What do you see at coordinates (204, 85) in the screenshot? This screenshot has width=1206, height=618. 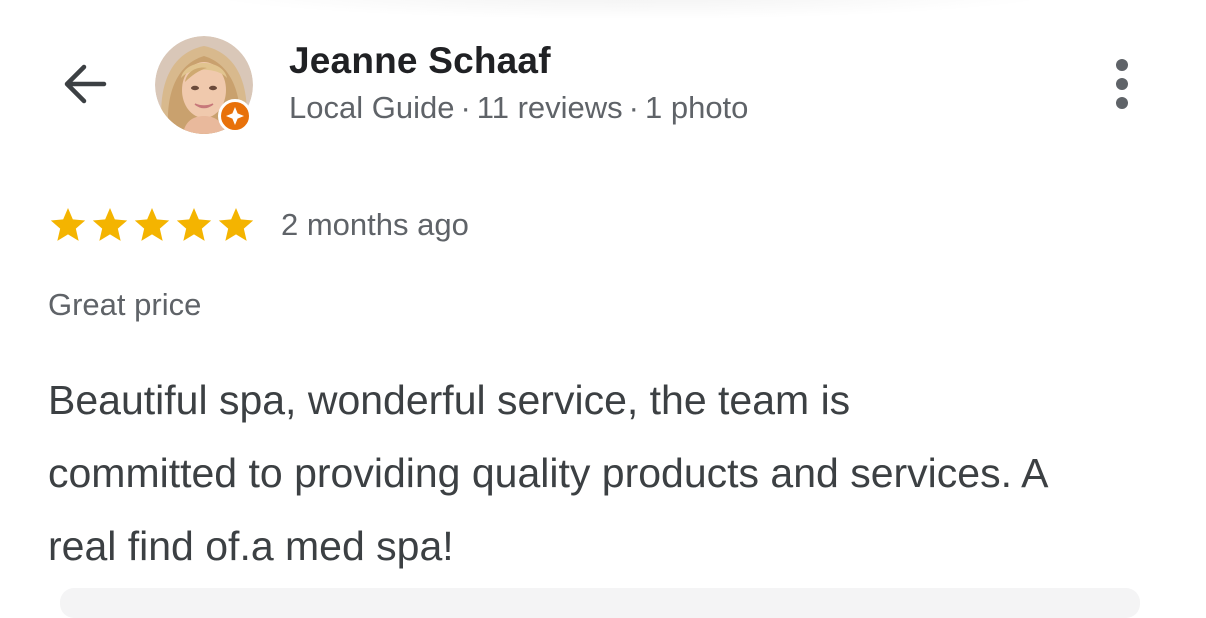 I see `avatar` at bounding box center [204, 85].